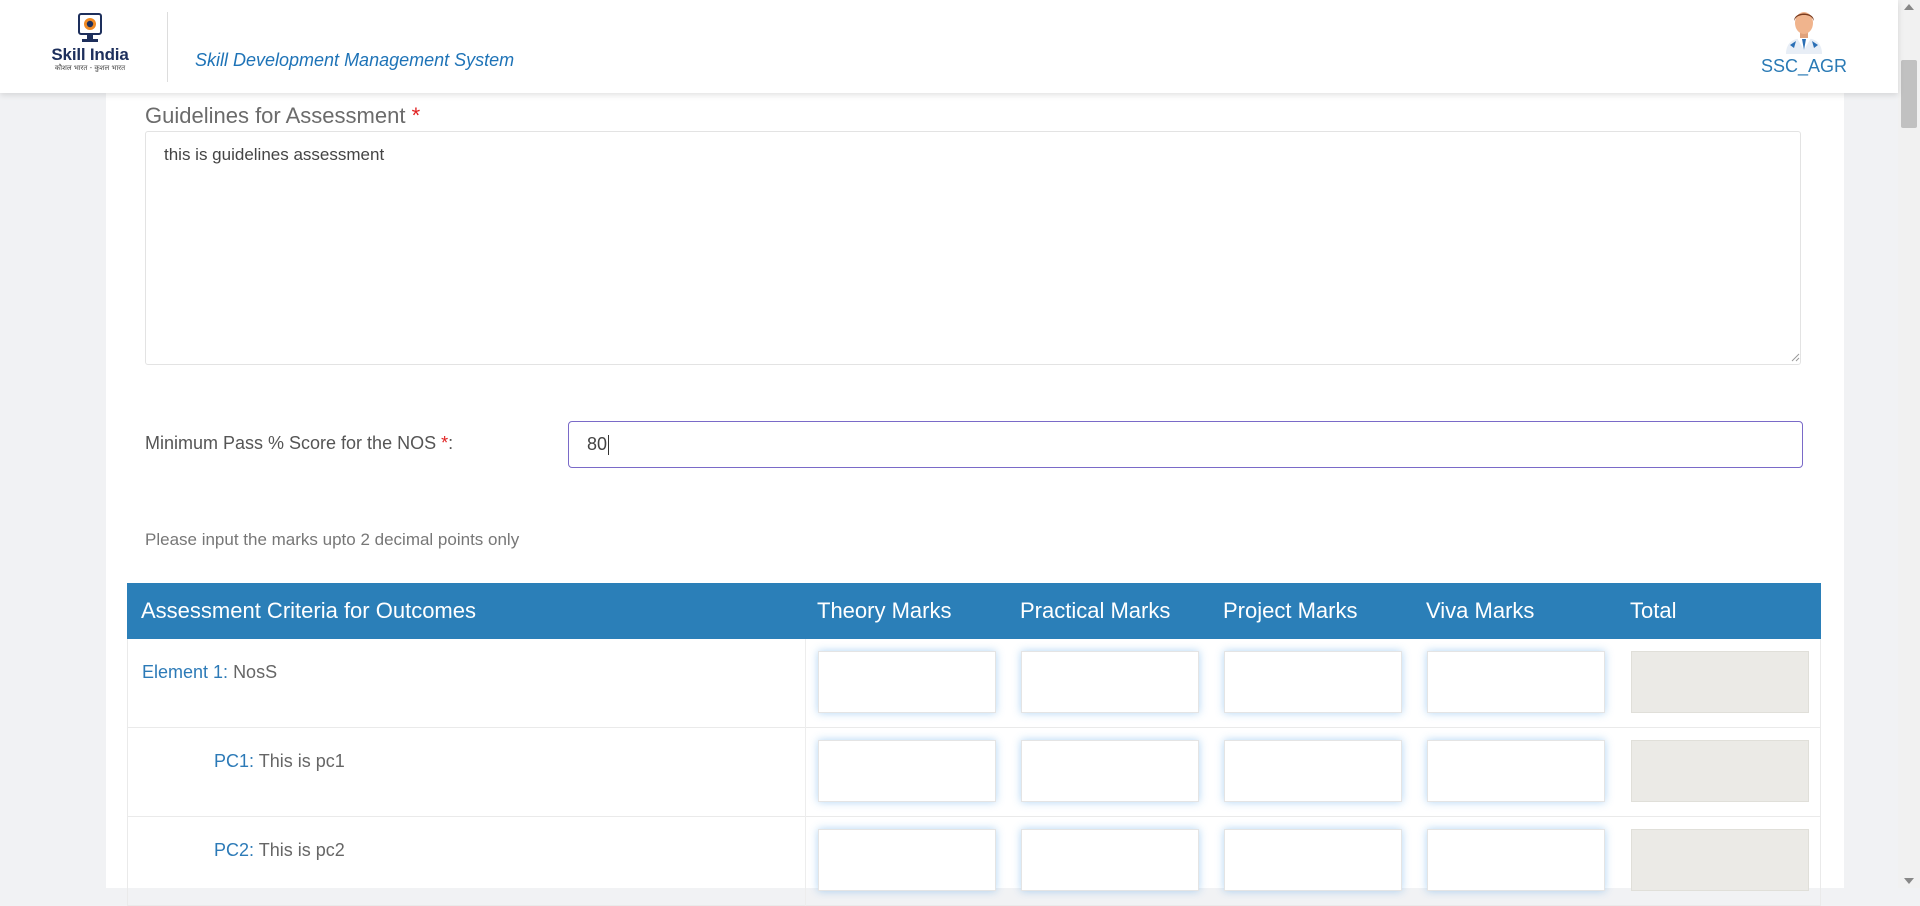  Describe the element at coordinates (609, 445) in the screenshot. I see `text-caret` at that location.